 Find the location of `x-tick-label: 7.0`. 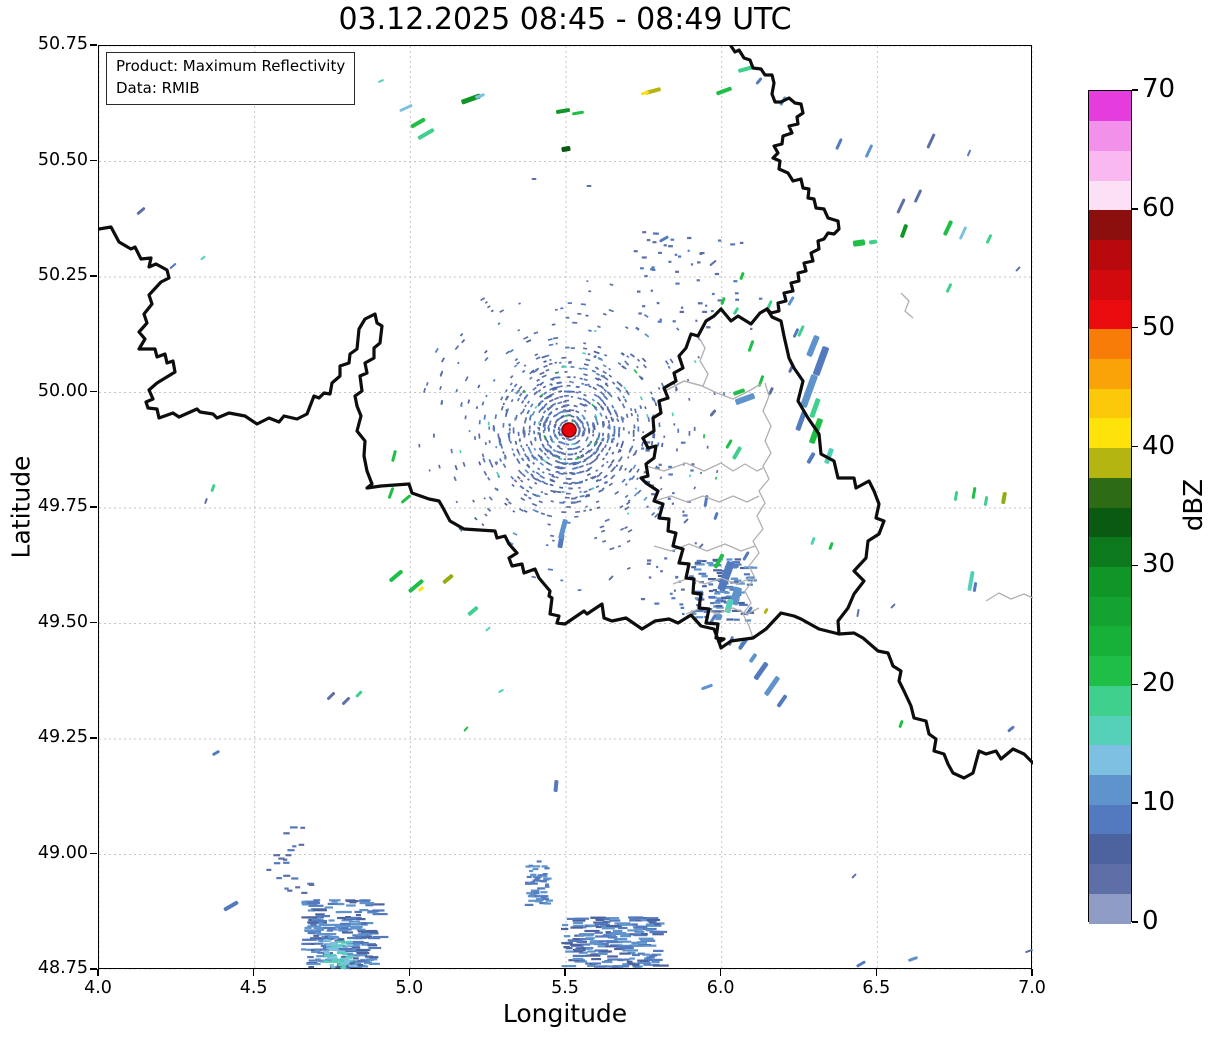

x-tick-label: 7.0 is located at coordinates (1032, 988).